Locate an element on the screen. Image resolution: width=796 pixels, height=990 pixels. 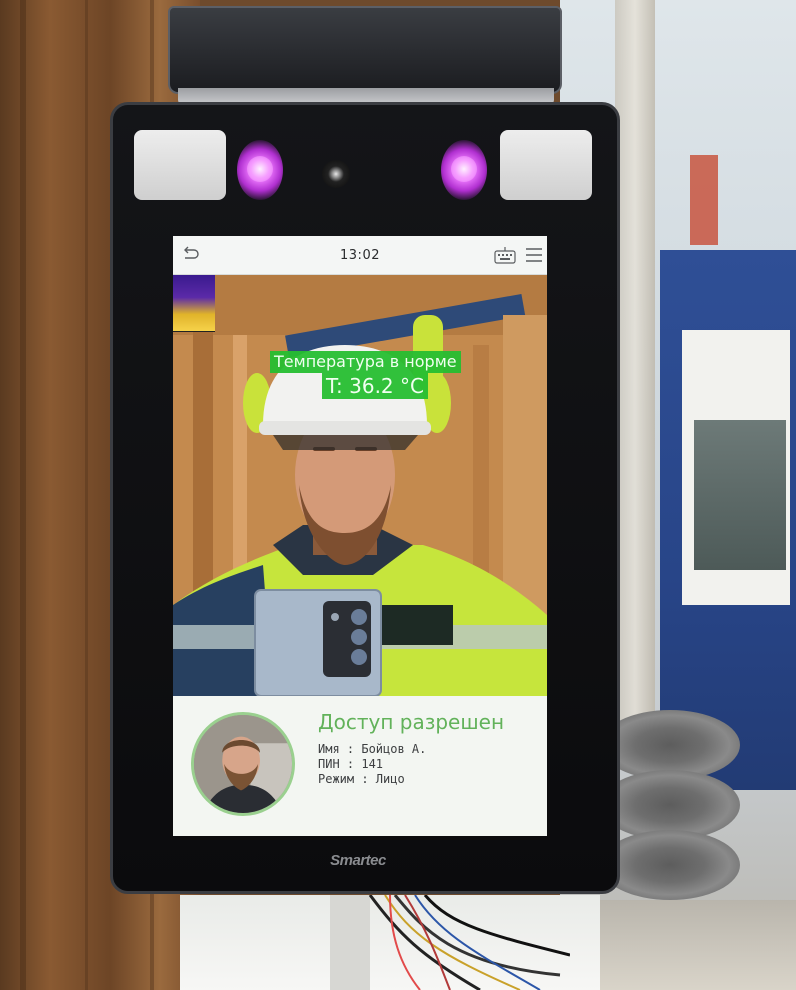
outdoor-pole is located at coordinates (635, 360).